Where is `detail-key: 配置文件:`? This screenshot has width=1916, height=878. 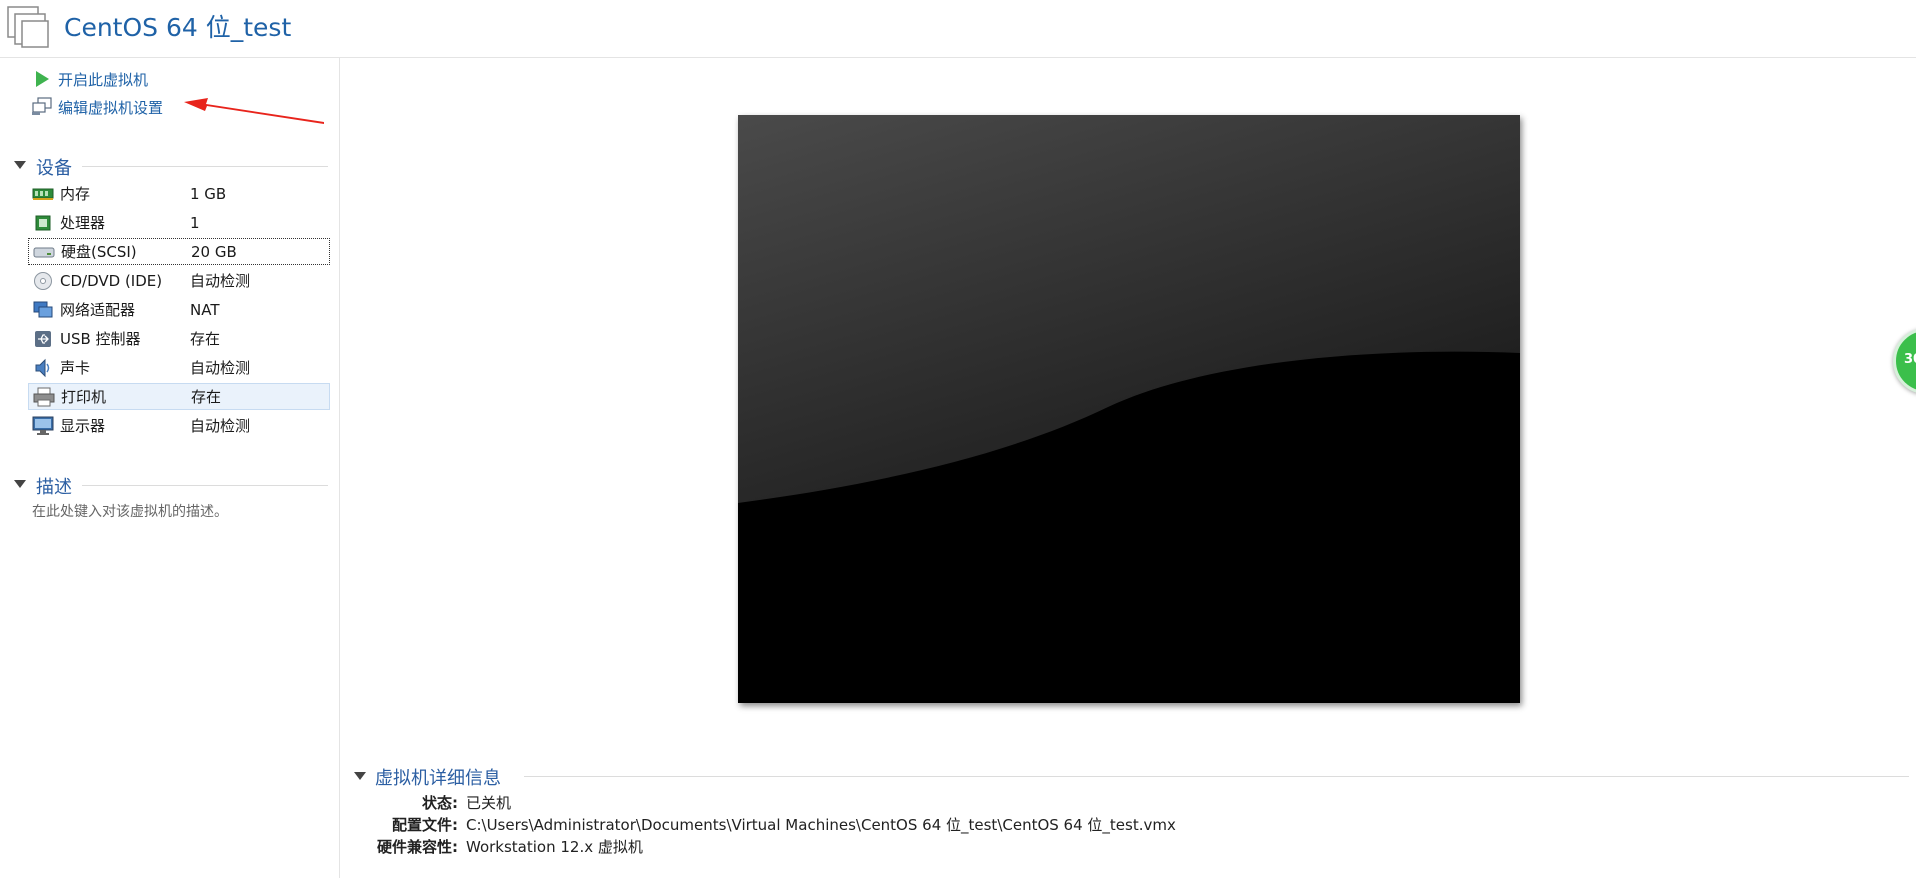 detail-key: 配置文件: is located at coordinates (425, 825).